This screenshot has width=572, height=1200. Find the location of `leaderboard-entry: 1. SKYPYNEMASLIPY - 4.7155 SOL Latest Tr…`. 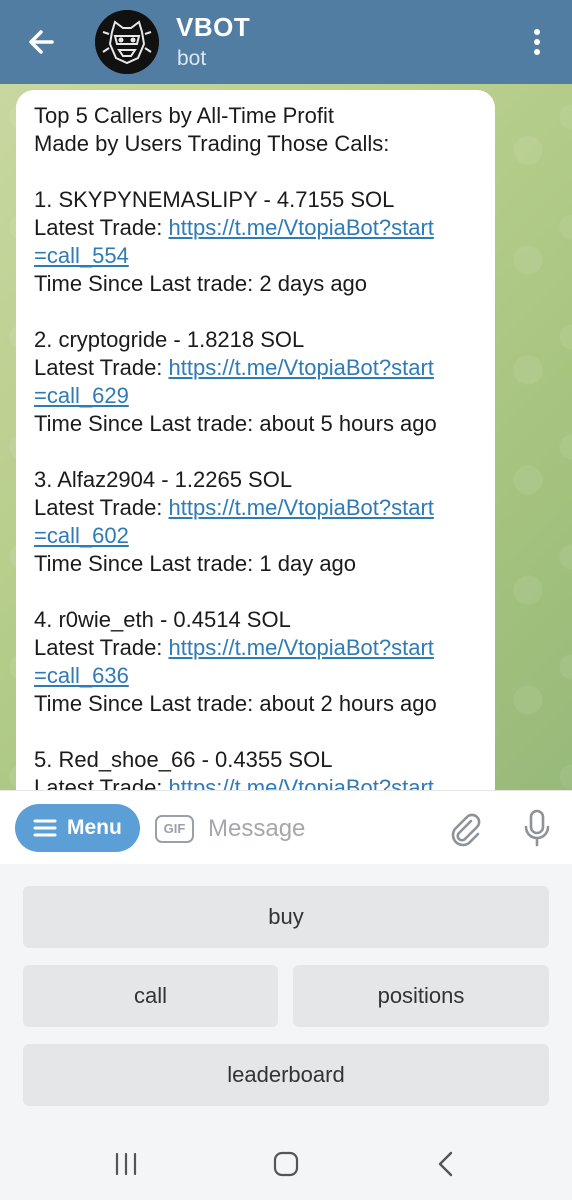

leaderboard-entry: 1. SKYPYNEMASLIPY - 4.7155 SOL Latest Tr… is located at coordinates (257, 242).